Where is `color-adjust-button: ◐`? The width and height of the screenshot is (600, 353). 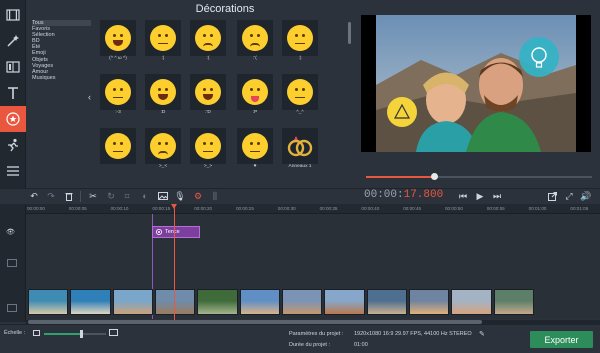 color-adjust-button: ◐ is located at coordinates (145, 196).